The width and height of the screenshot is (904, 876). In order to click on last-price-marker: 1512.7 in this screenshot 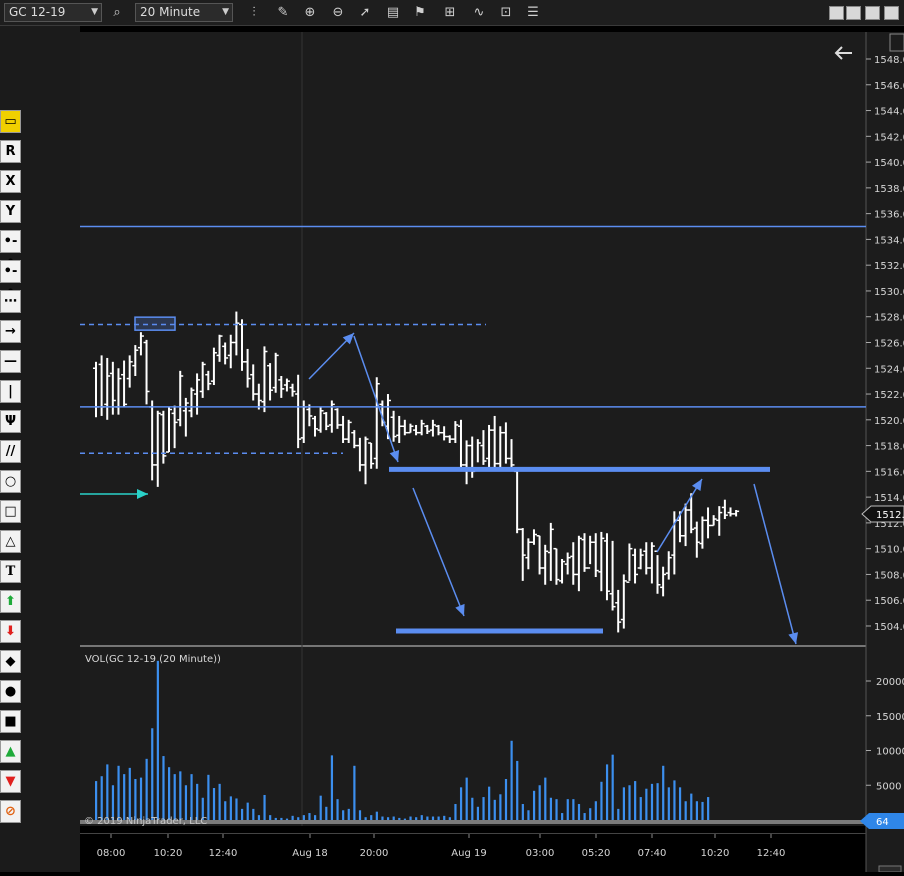, I will do `click(882, 514)`.